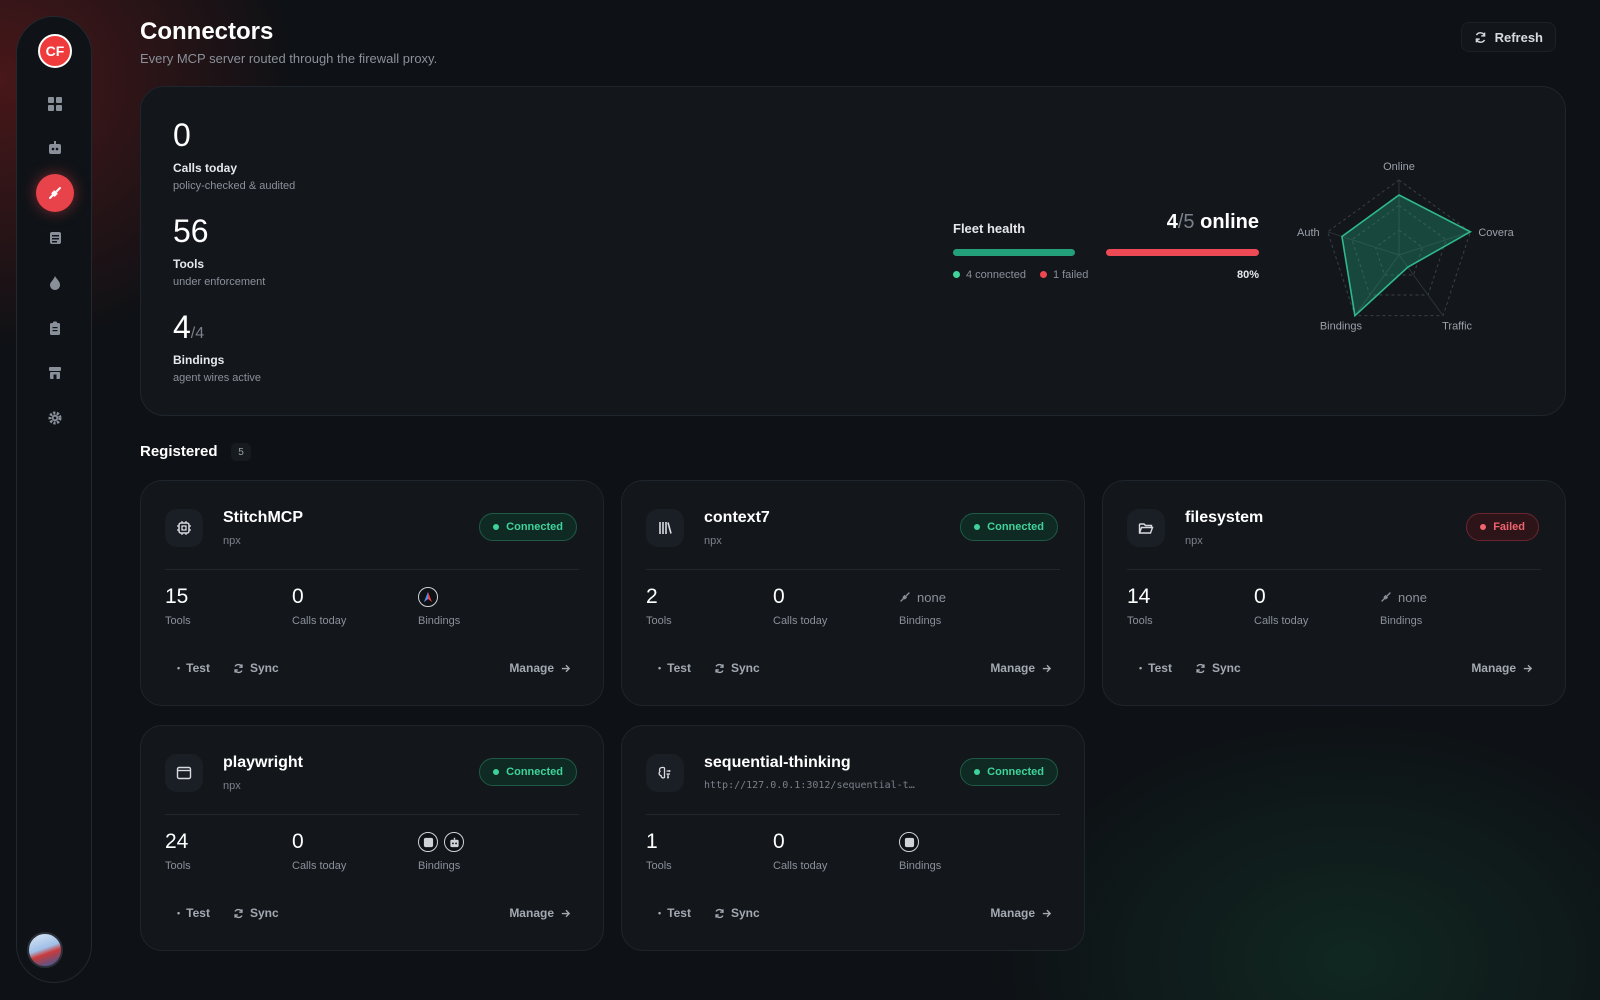 The image size is (1600, 1000). What do you see at coordinates (55, 148) in the screenshot?
I see `sidebar-item-agents` at bounding box center [55, 148].